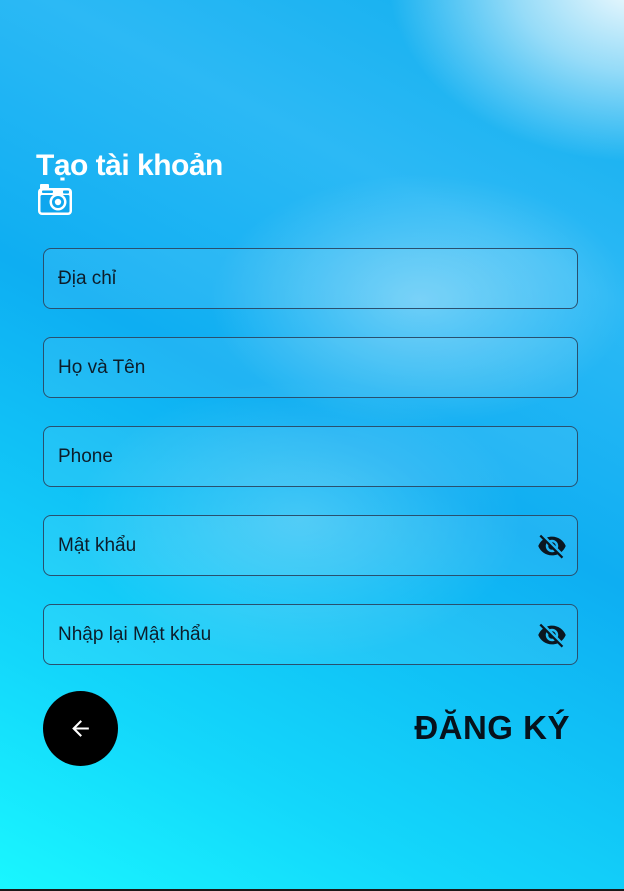 This screenshot has height=891, width=624. What do you see at coordinates (288, 456) in the screenshot?
I see `phone-input` at bounding box center [288, 456].